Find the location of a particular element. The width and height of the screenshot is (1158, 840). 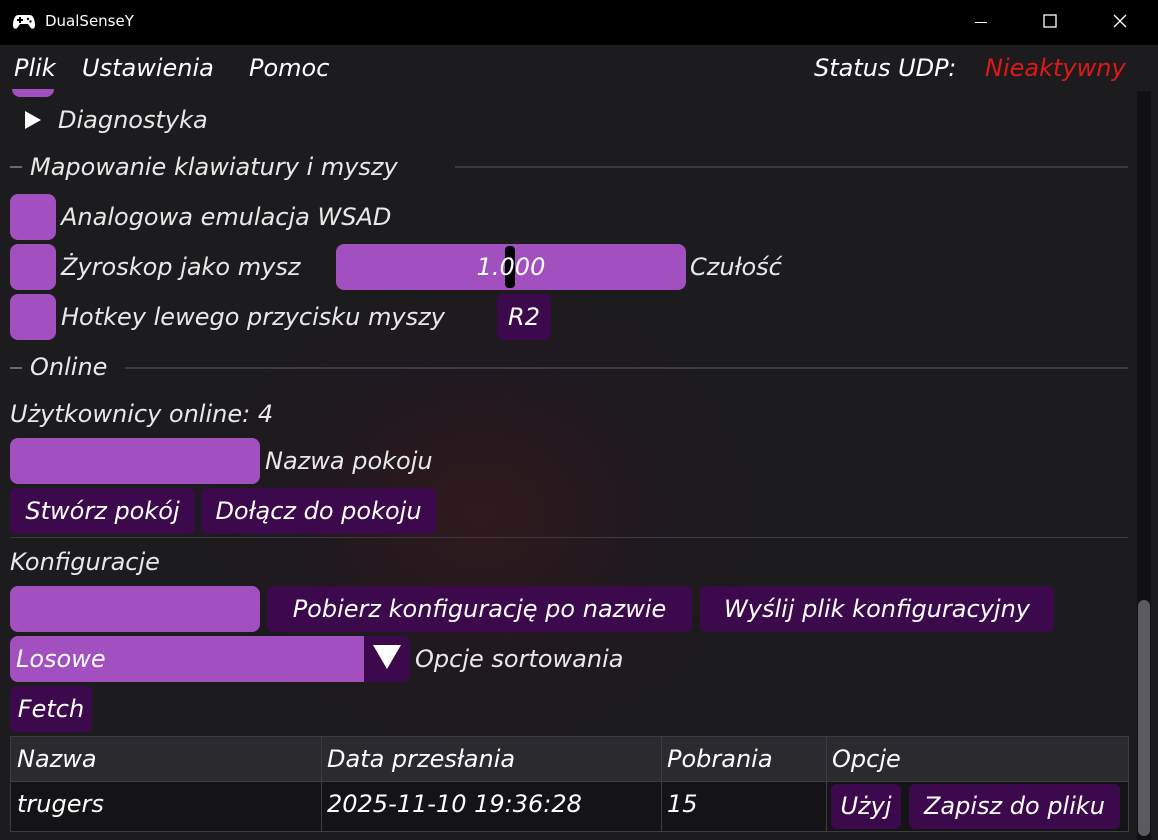

create-room-button: Stwórz pokój is located at coordinates (102, 511).